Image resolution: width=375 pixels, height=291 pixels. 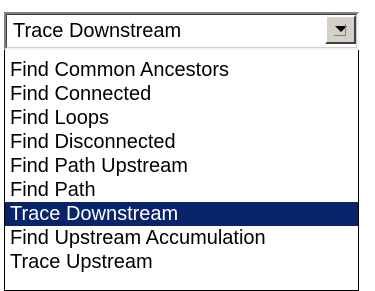 I want to click on chevron-down-icon, so click(x=341, y=29).